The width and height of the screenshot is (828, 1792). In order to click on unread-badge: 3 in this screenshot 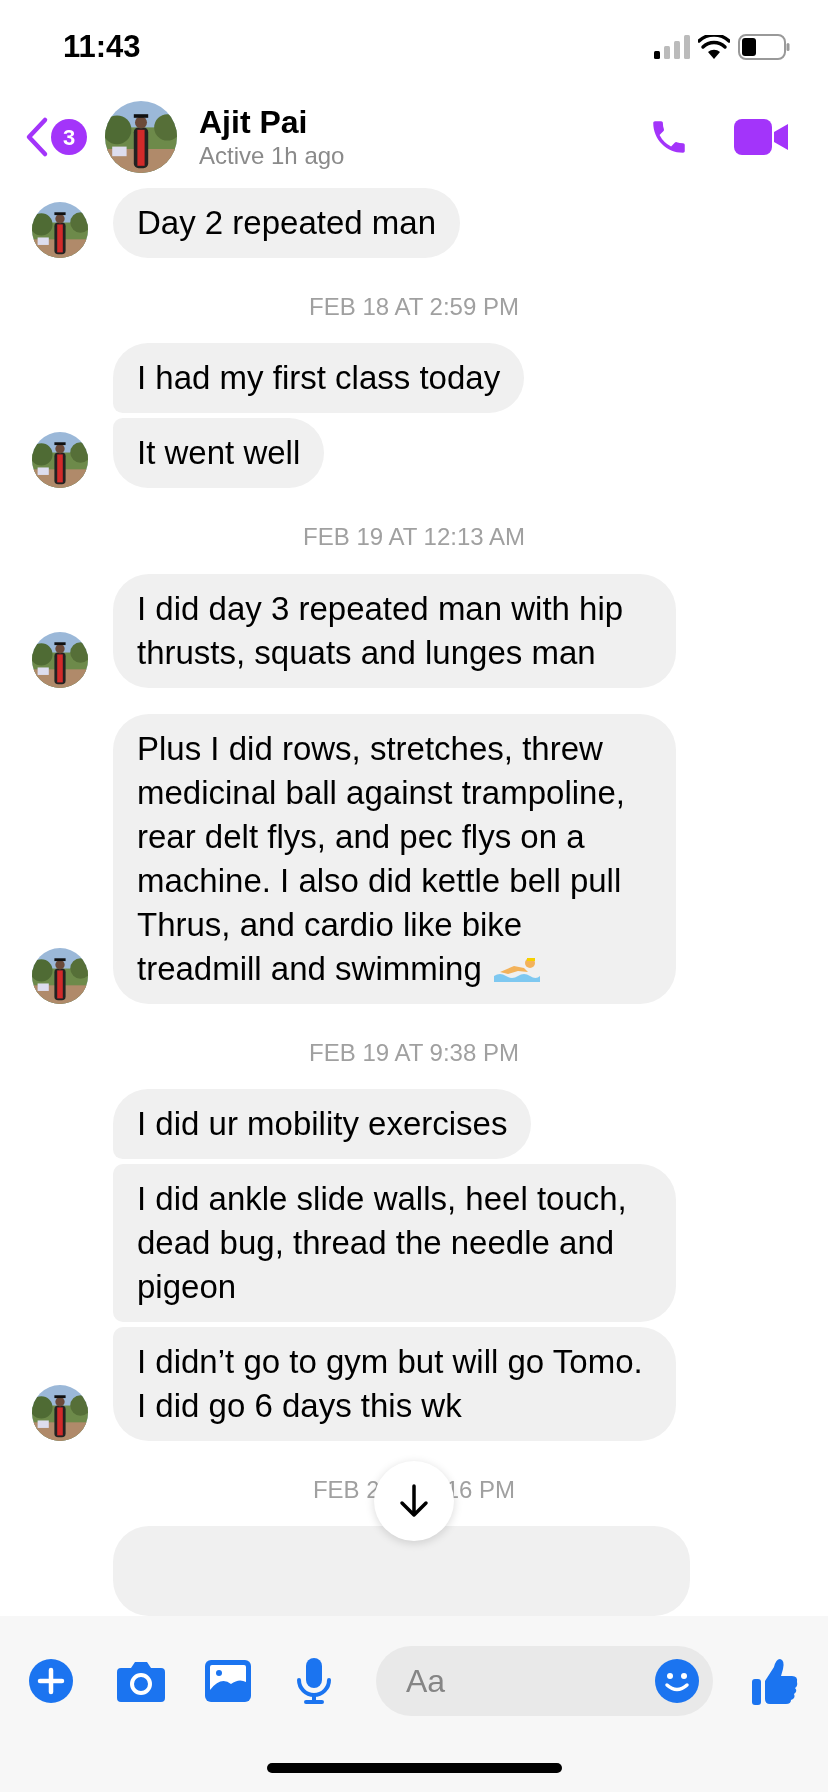, I will do `click(69, 137)`.